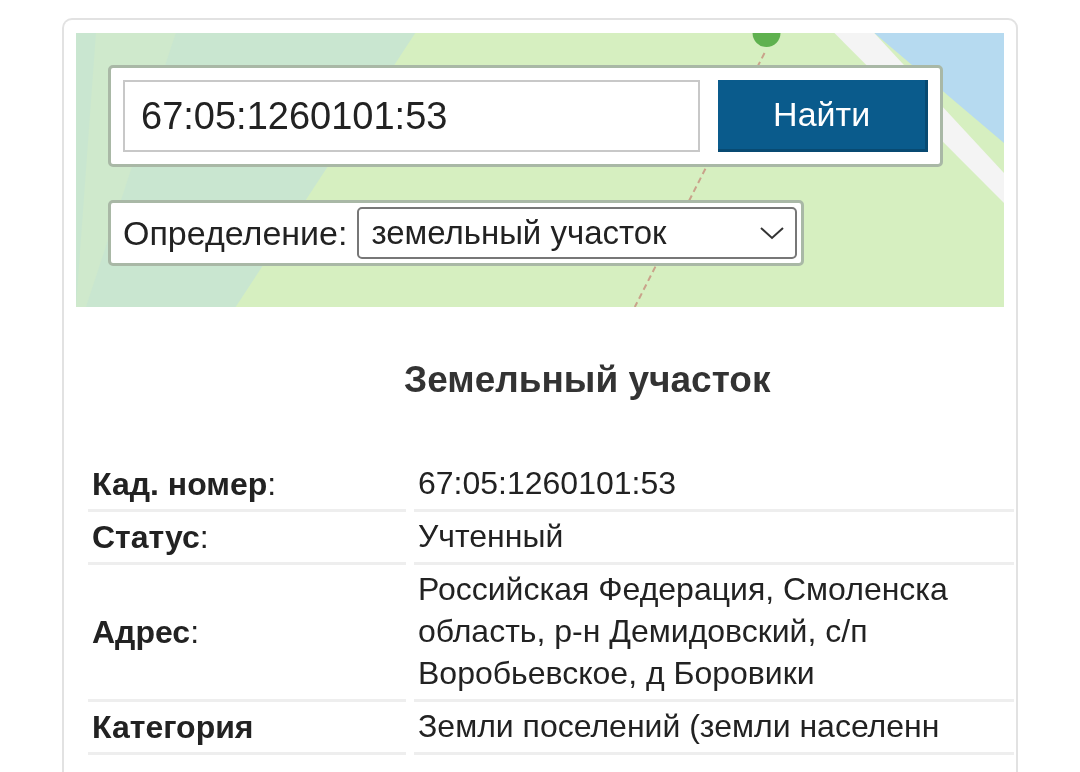 The width and height of the screenshot is (1080, 772). I want to click on field-value: Земли поселений (земли населенн, so click(714, 728).